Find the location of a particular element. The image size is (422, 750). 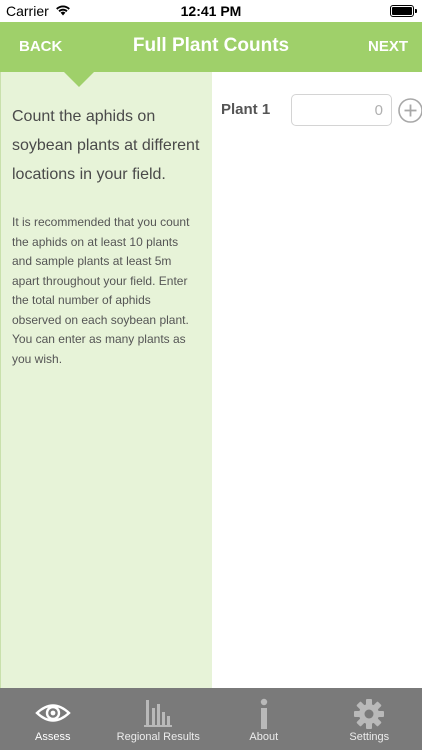

plant-count-input is located at coordinates (341, 110).